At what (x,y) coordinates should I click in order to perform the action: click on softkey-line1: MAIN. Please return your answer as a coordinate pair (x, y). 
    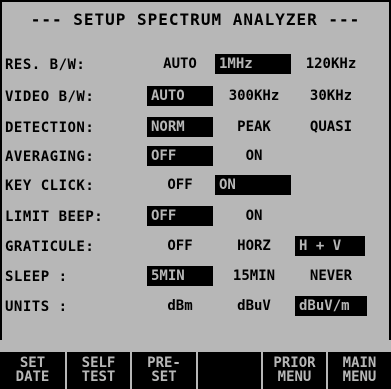
    Looking at the image, I should click on (359, 363).